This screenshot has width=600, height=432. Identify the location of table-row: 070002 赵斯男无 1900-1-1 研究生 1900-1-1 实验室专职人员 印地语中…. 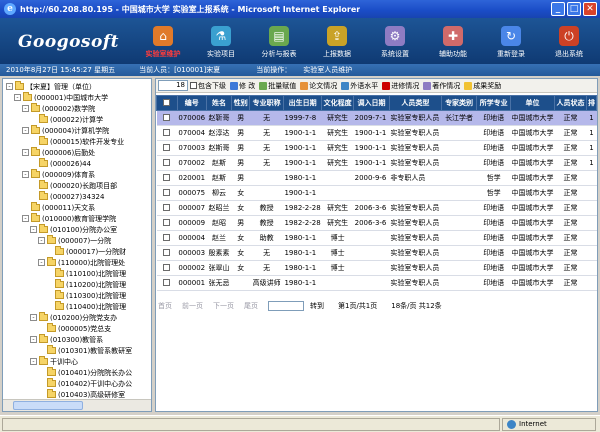
(376, 163).